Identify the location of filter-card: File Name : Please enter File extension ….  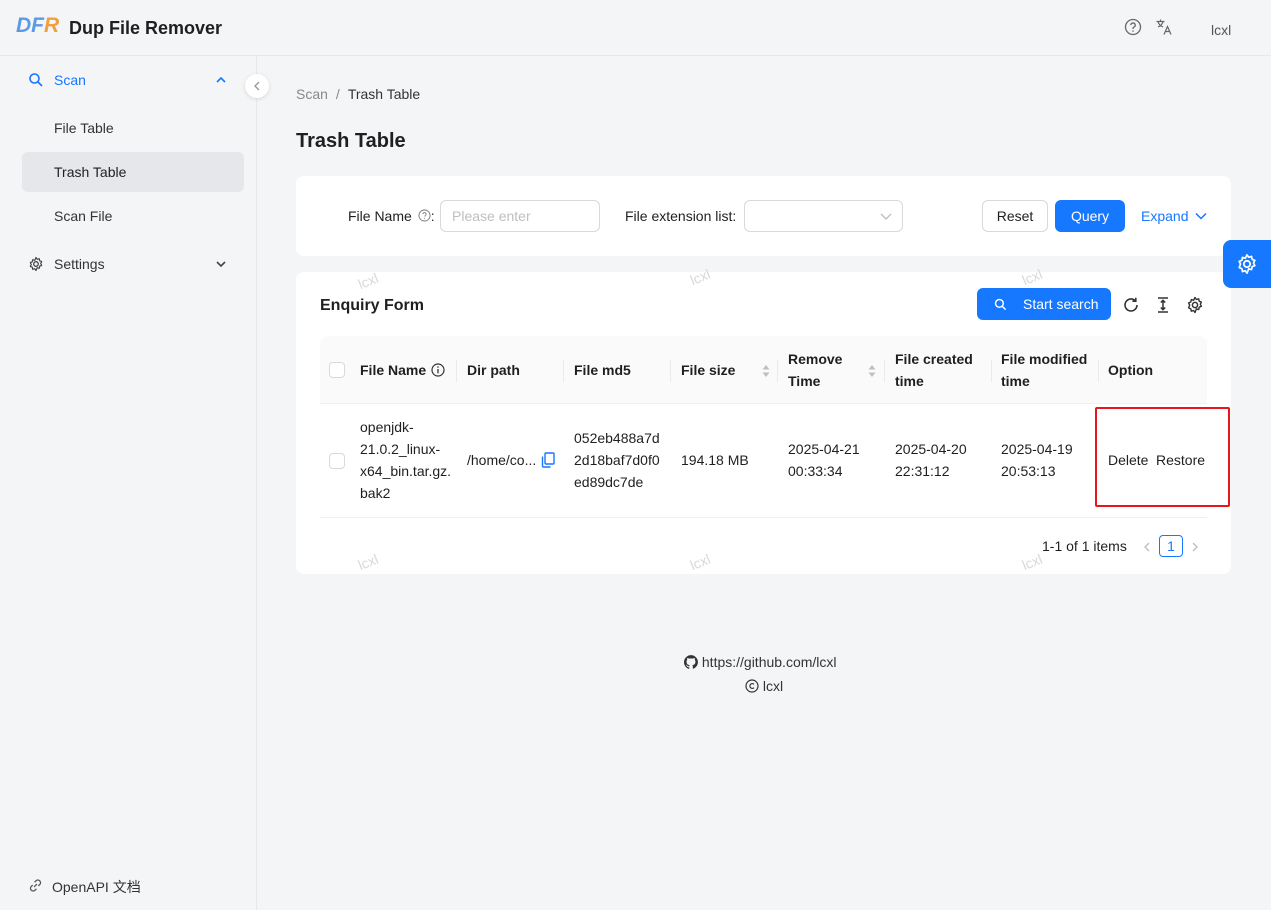
(763, 216).